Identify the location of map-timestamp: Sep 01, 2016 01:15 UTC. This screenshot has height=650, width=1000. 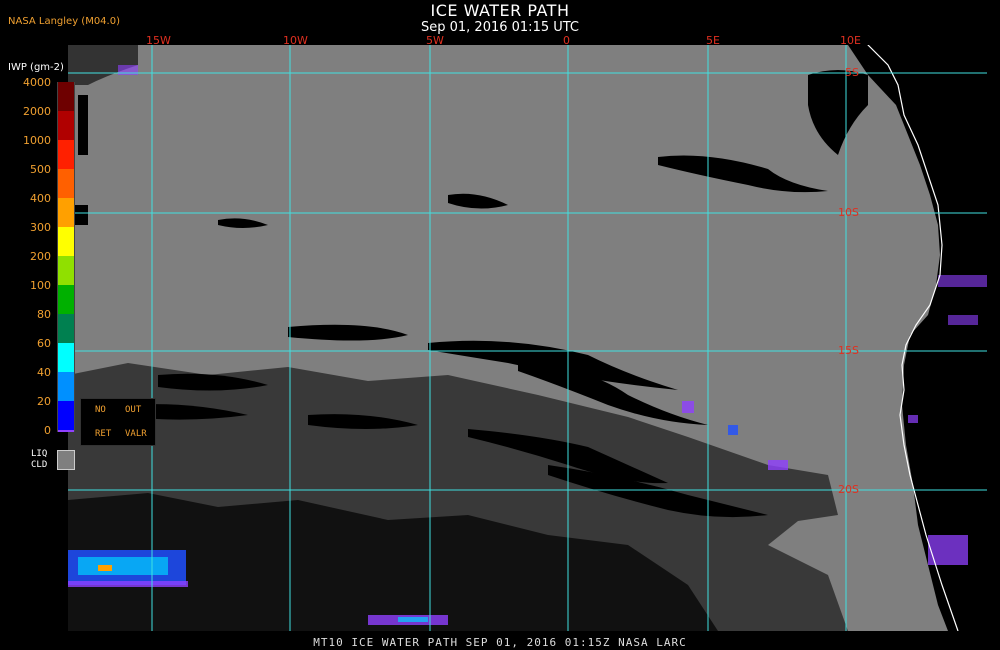
(500, 27).